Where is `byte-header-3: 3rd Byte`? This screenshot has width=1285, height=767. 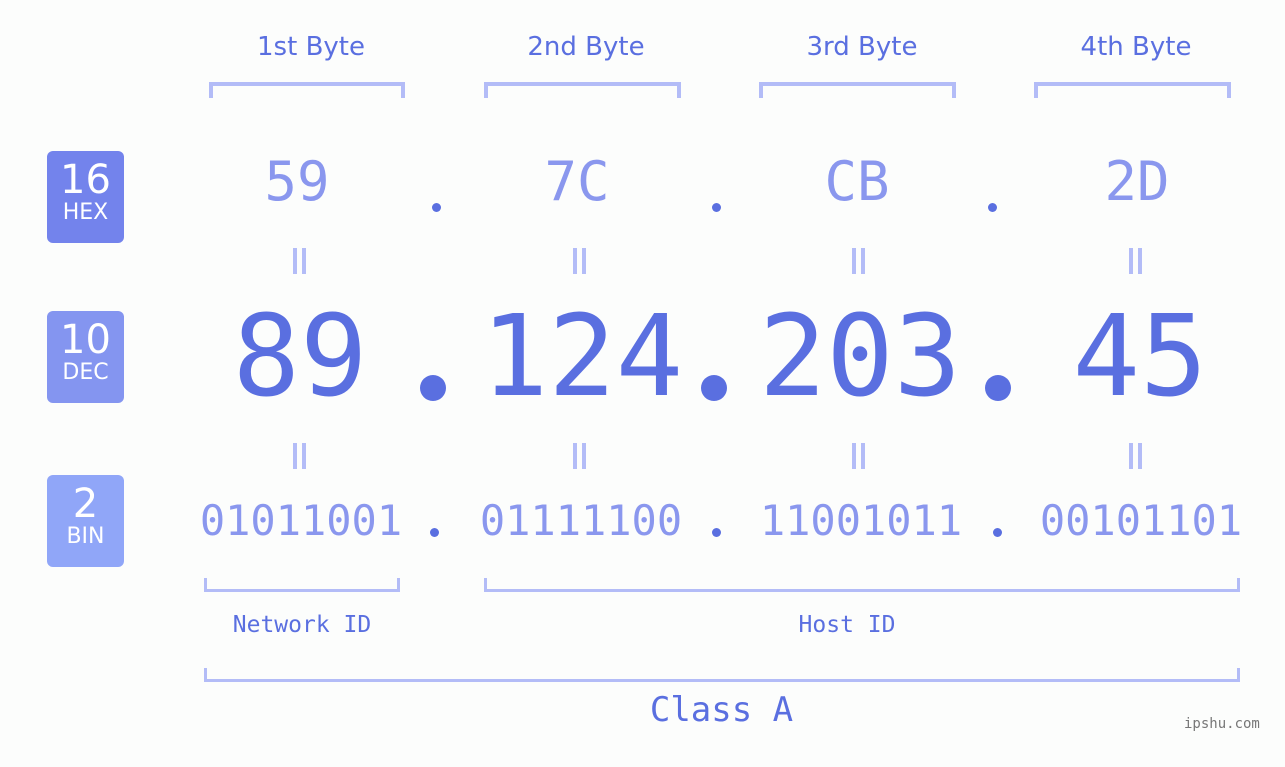 byte-header-3: 3rd Byte is located at coordinates (862, 47).